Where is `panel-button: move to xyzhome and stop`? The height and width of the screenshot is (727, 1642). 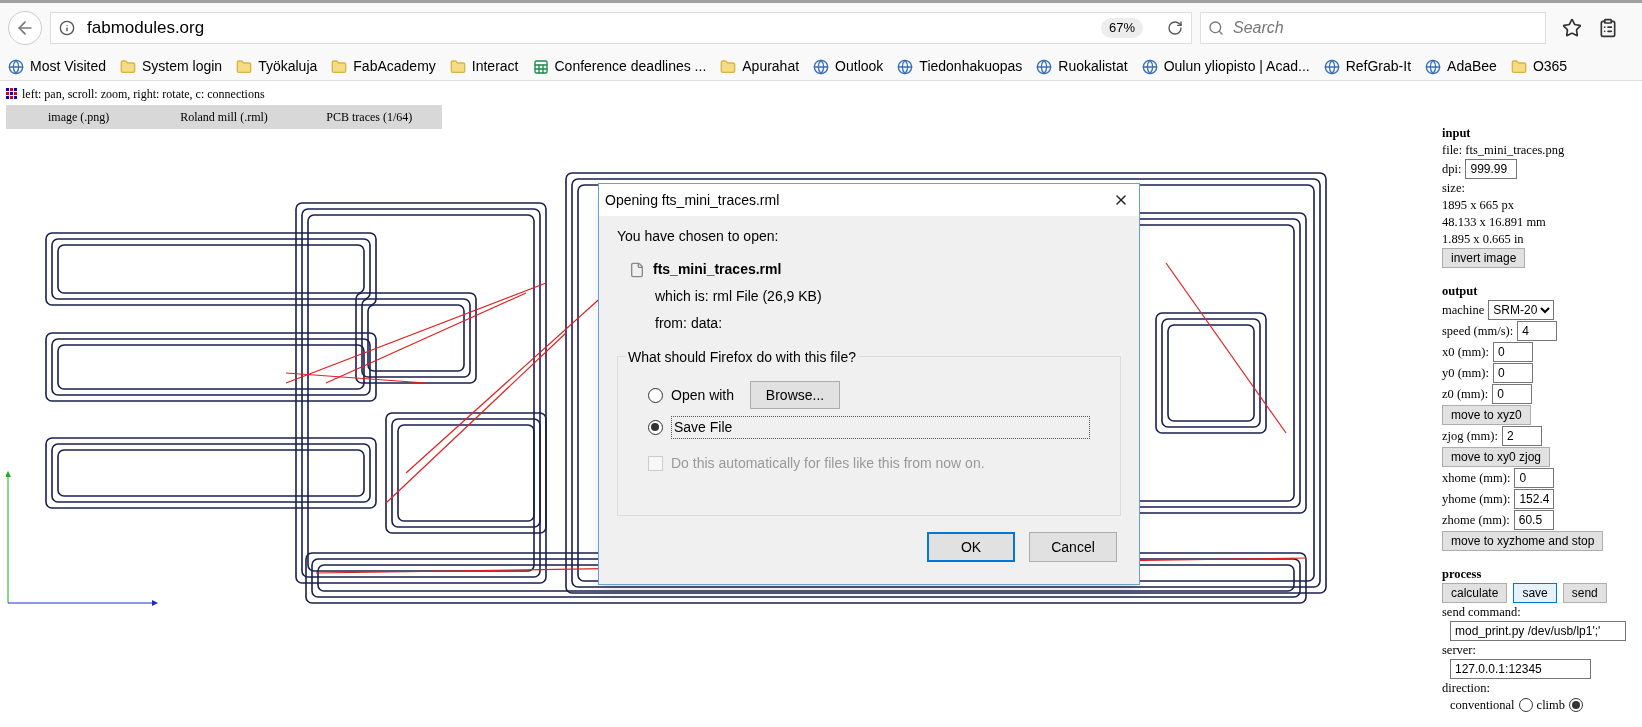 panel-button: move to xyzhome and stop is located at coordinates (1523, 541).